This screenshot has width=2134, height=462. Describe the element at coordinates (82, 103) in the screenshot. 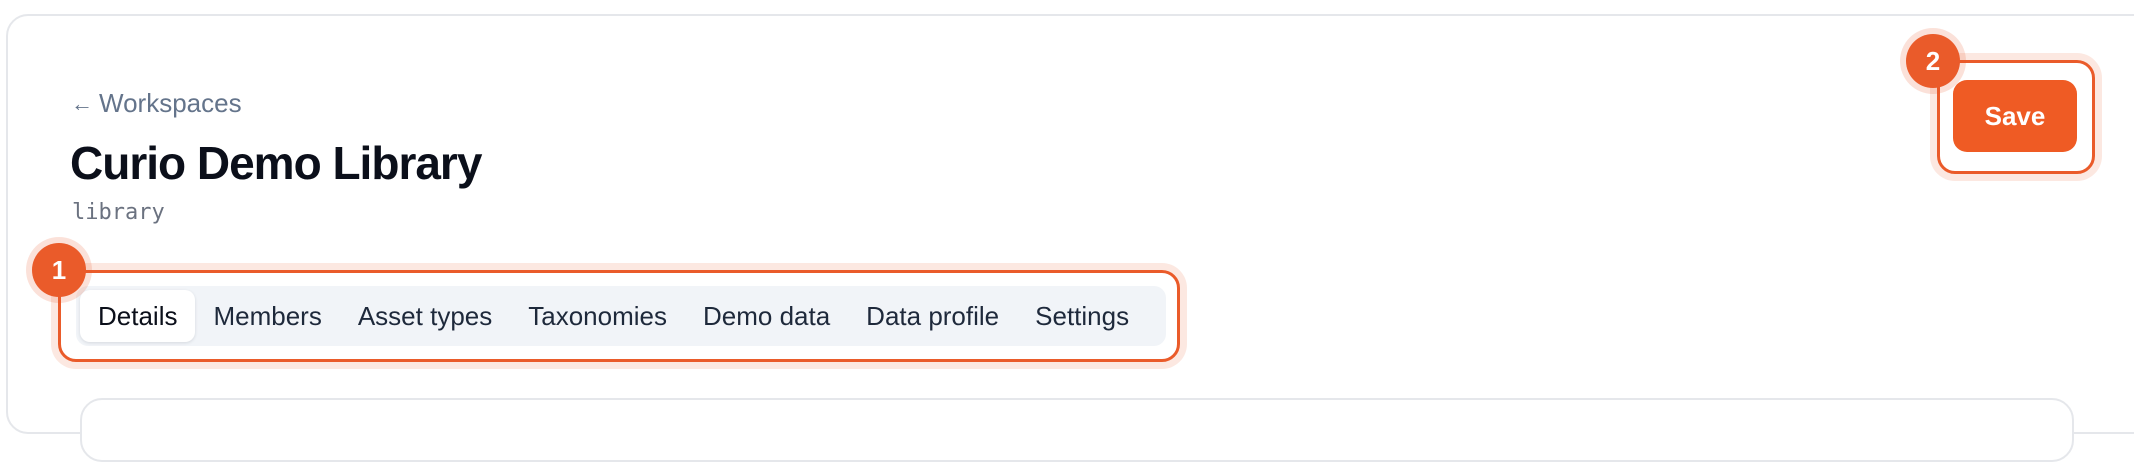

I see `arrow-left-icon: ←` at that location.